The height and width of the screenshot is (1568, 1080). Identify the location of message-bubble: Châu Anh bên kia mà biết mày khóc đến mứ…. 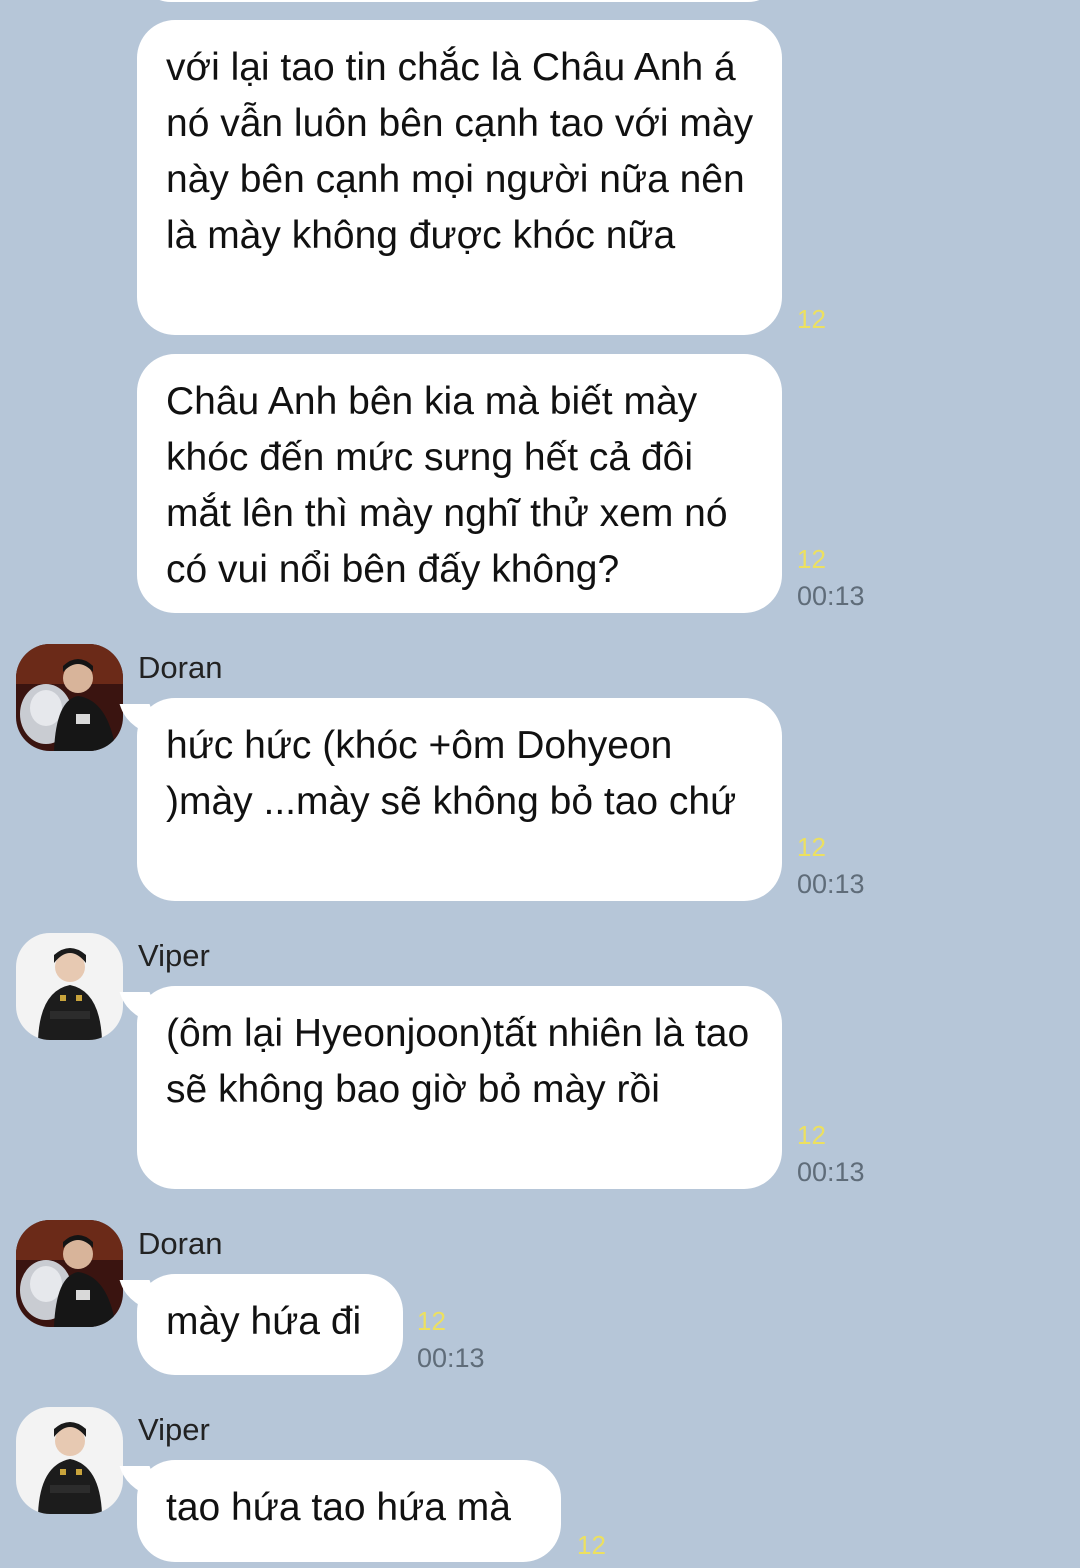
(459, 483).